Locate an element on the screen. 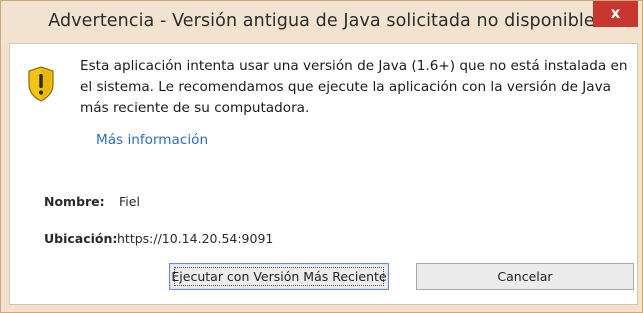  run-latest-version-button: Ejecutar con Versión Más Reciente is located at coordinates (279, 276).